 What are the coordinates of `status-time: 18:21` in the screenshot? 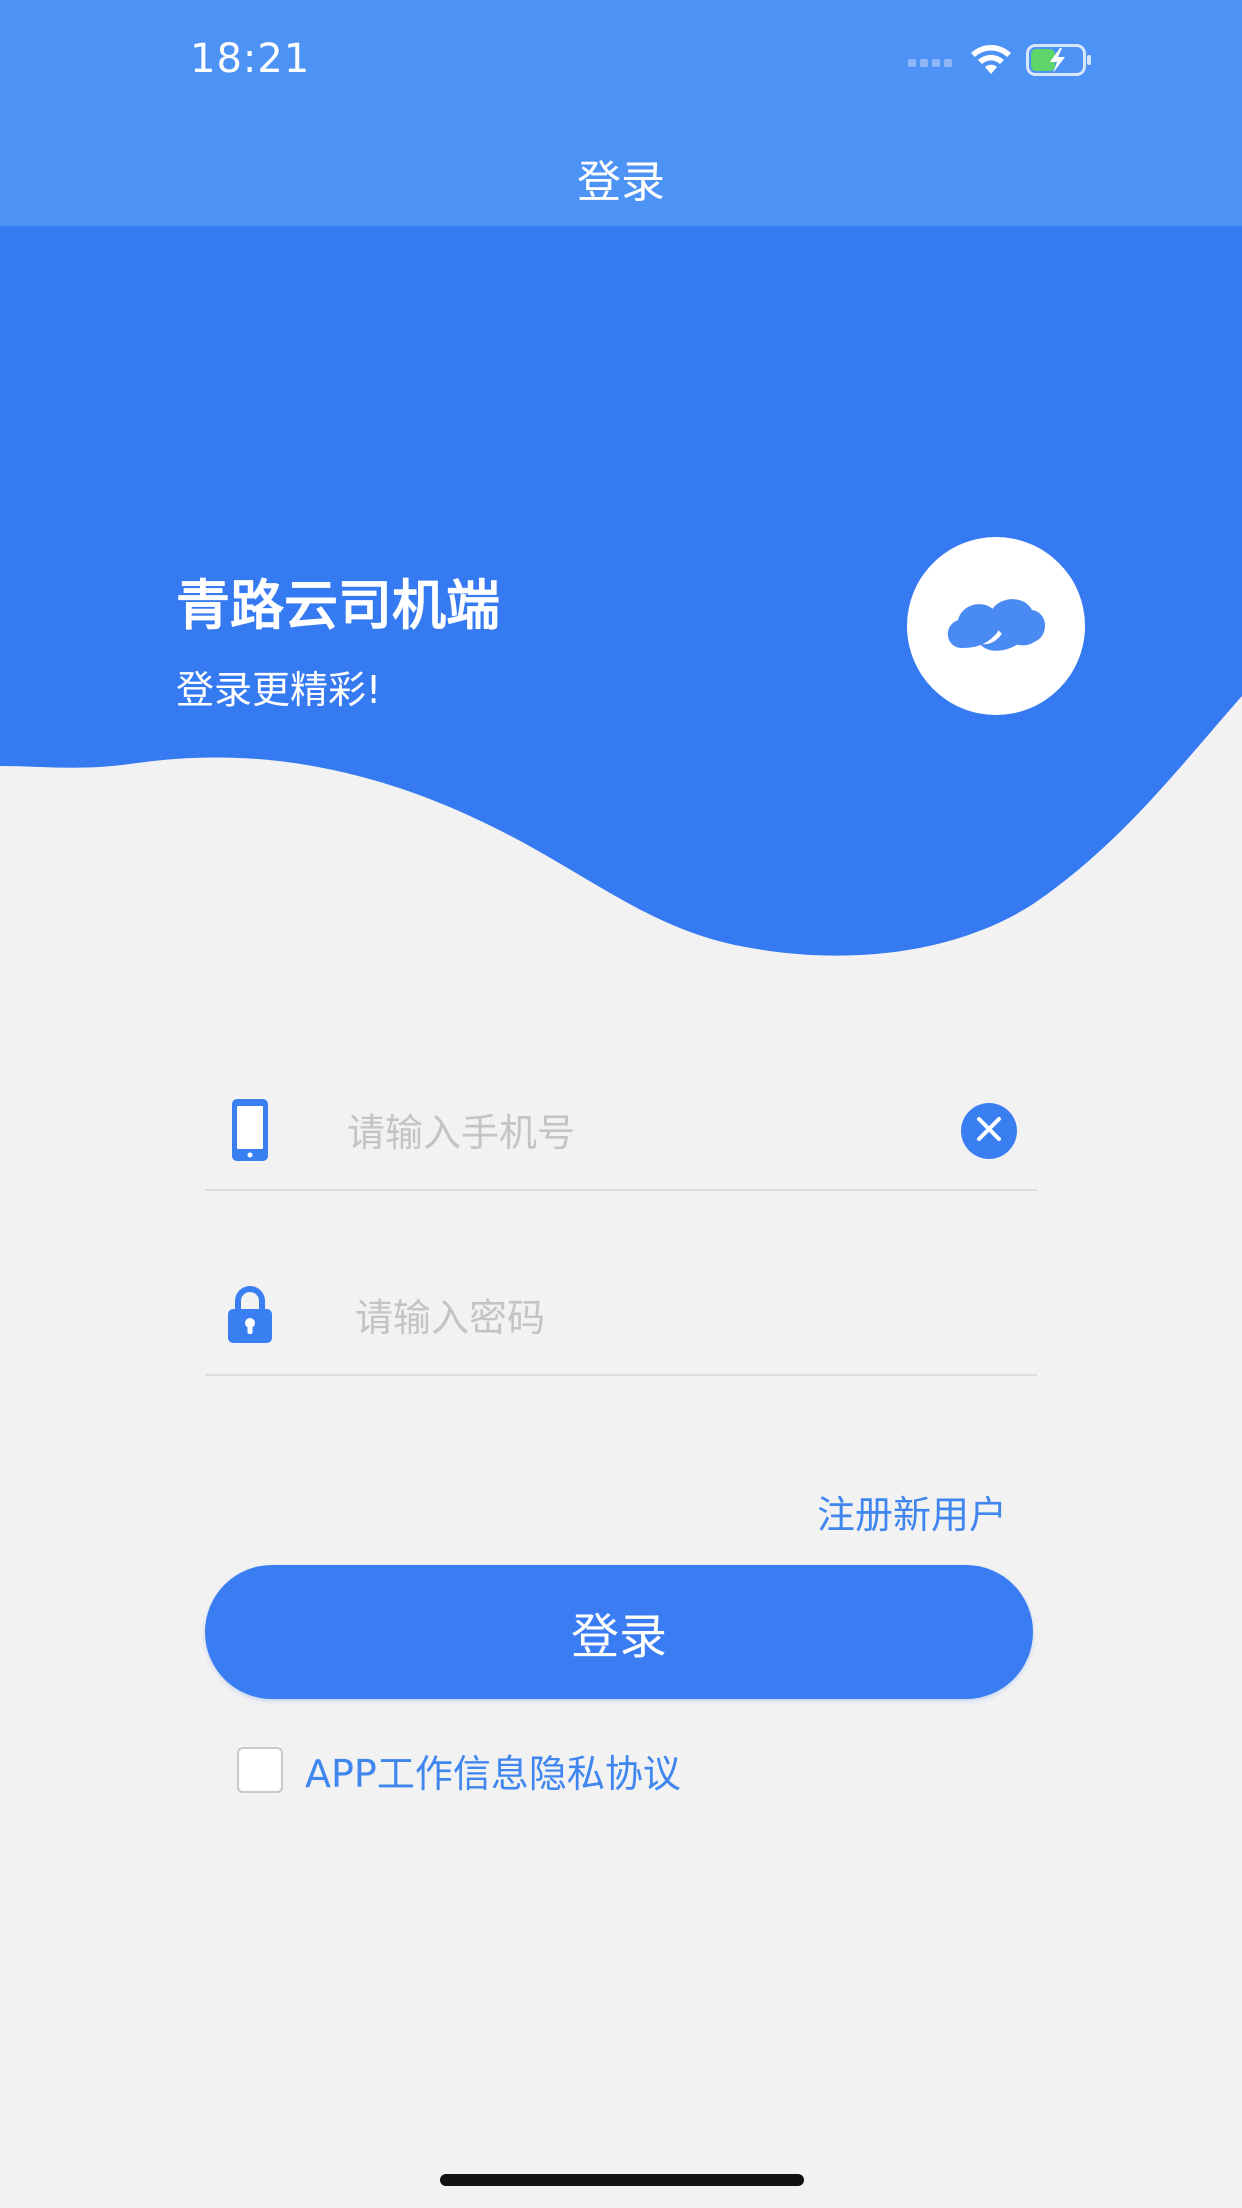 It's located at (250, 59).